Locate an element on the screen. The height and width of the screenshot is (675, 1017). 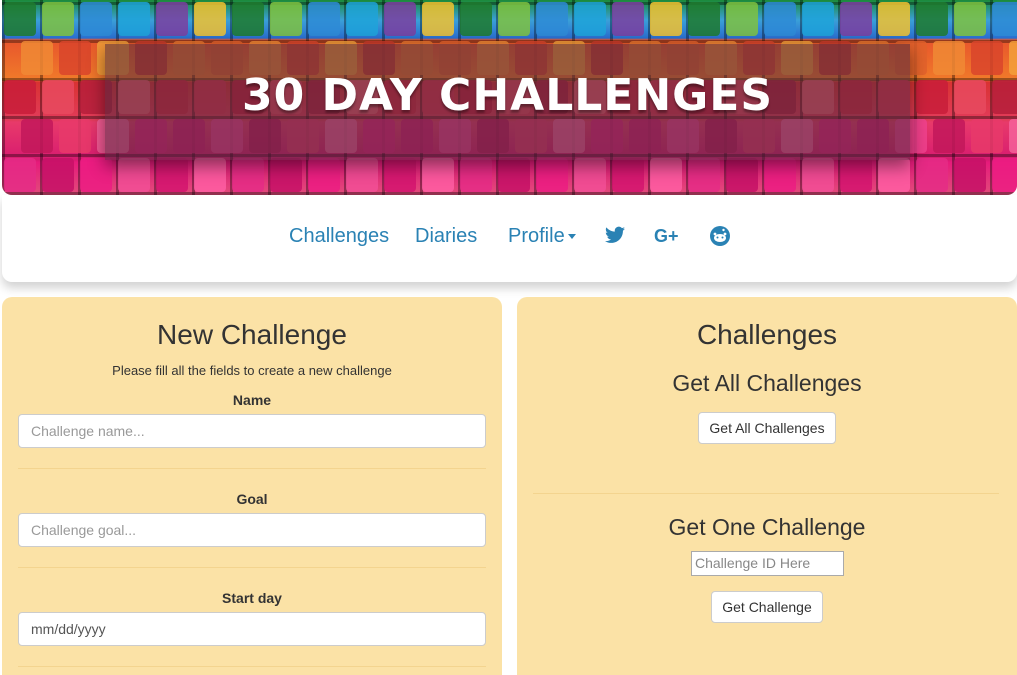
challenge-id-input: Challenge ID Here is located at coordinates (767, 563).